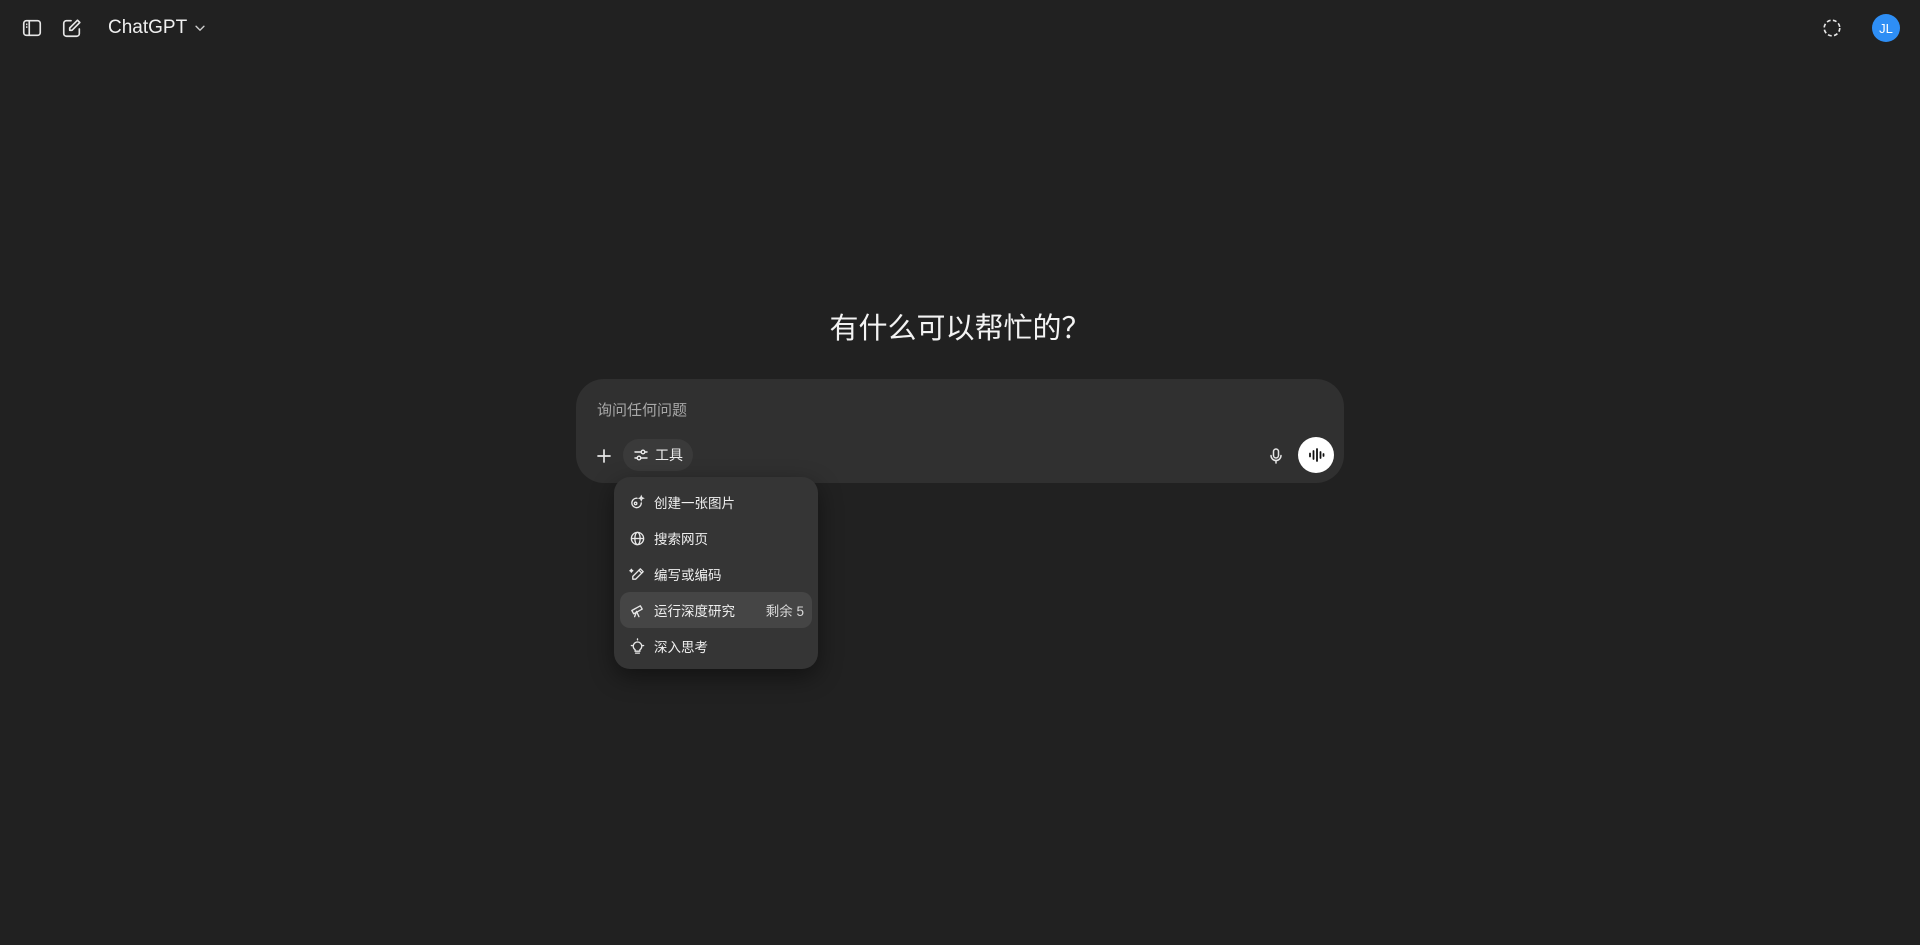  I want to click on pen-icon, so click(637, 574).